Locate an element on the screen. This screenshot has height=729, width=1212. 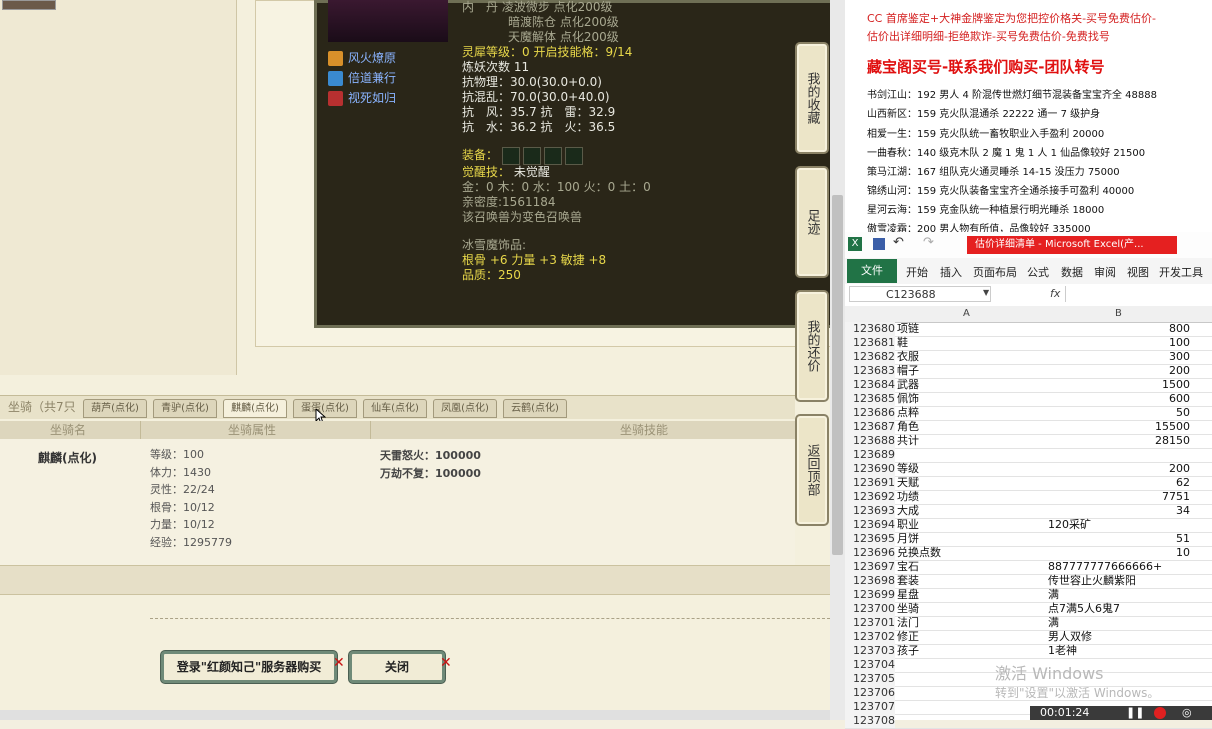
excel-row: 123693 大成 34 is located at coordinates (1028, 511).